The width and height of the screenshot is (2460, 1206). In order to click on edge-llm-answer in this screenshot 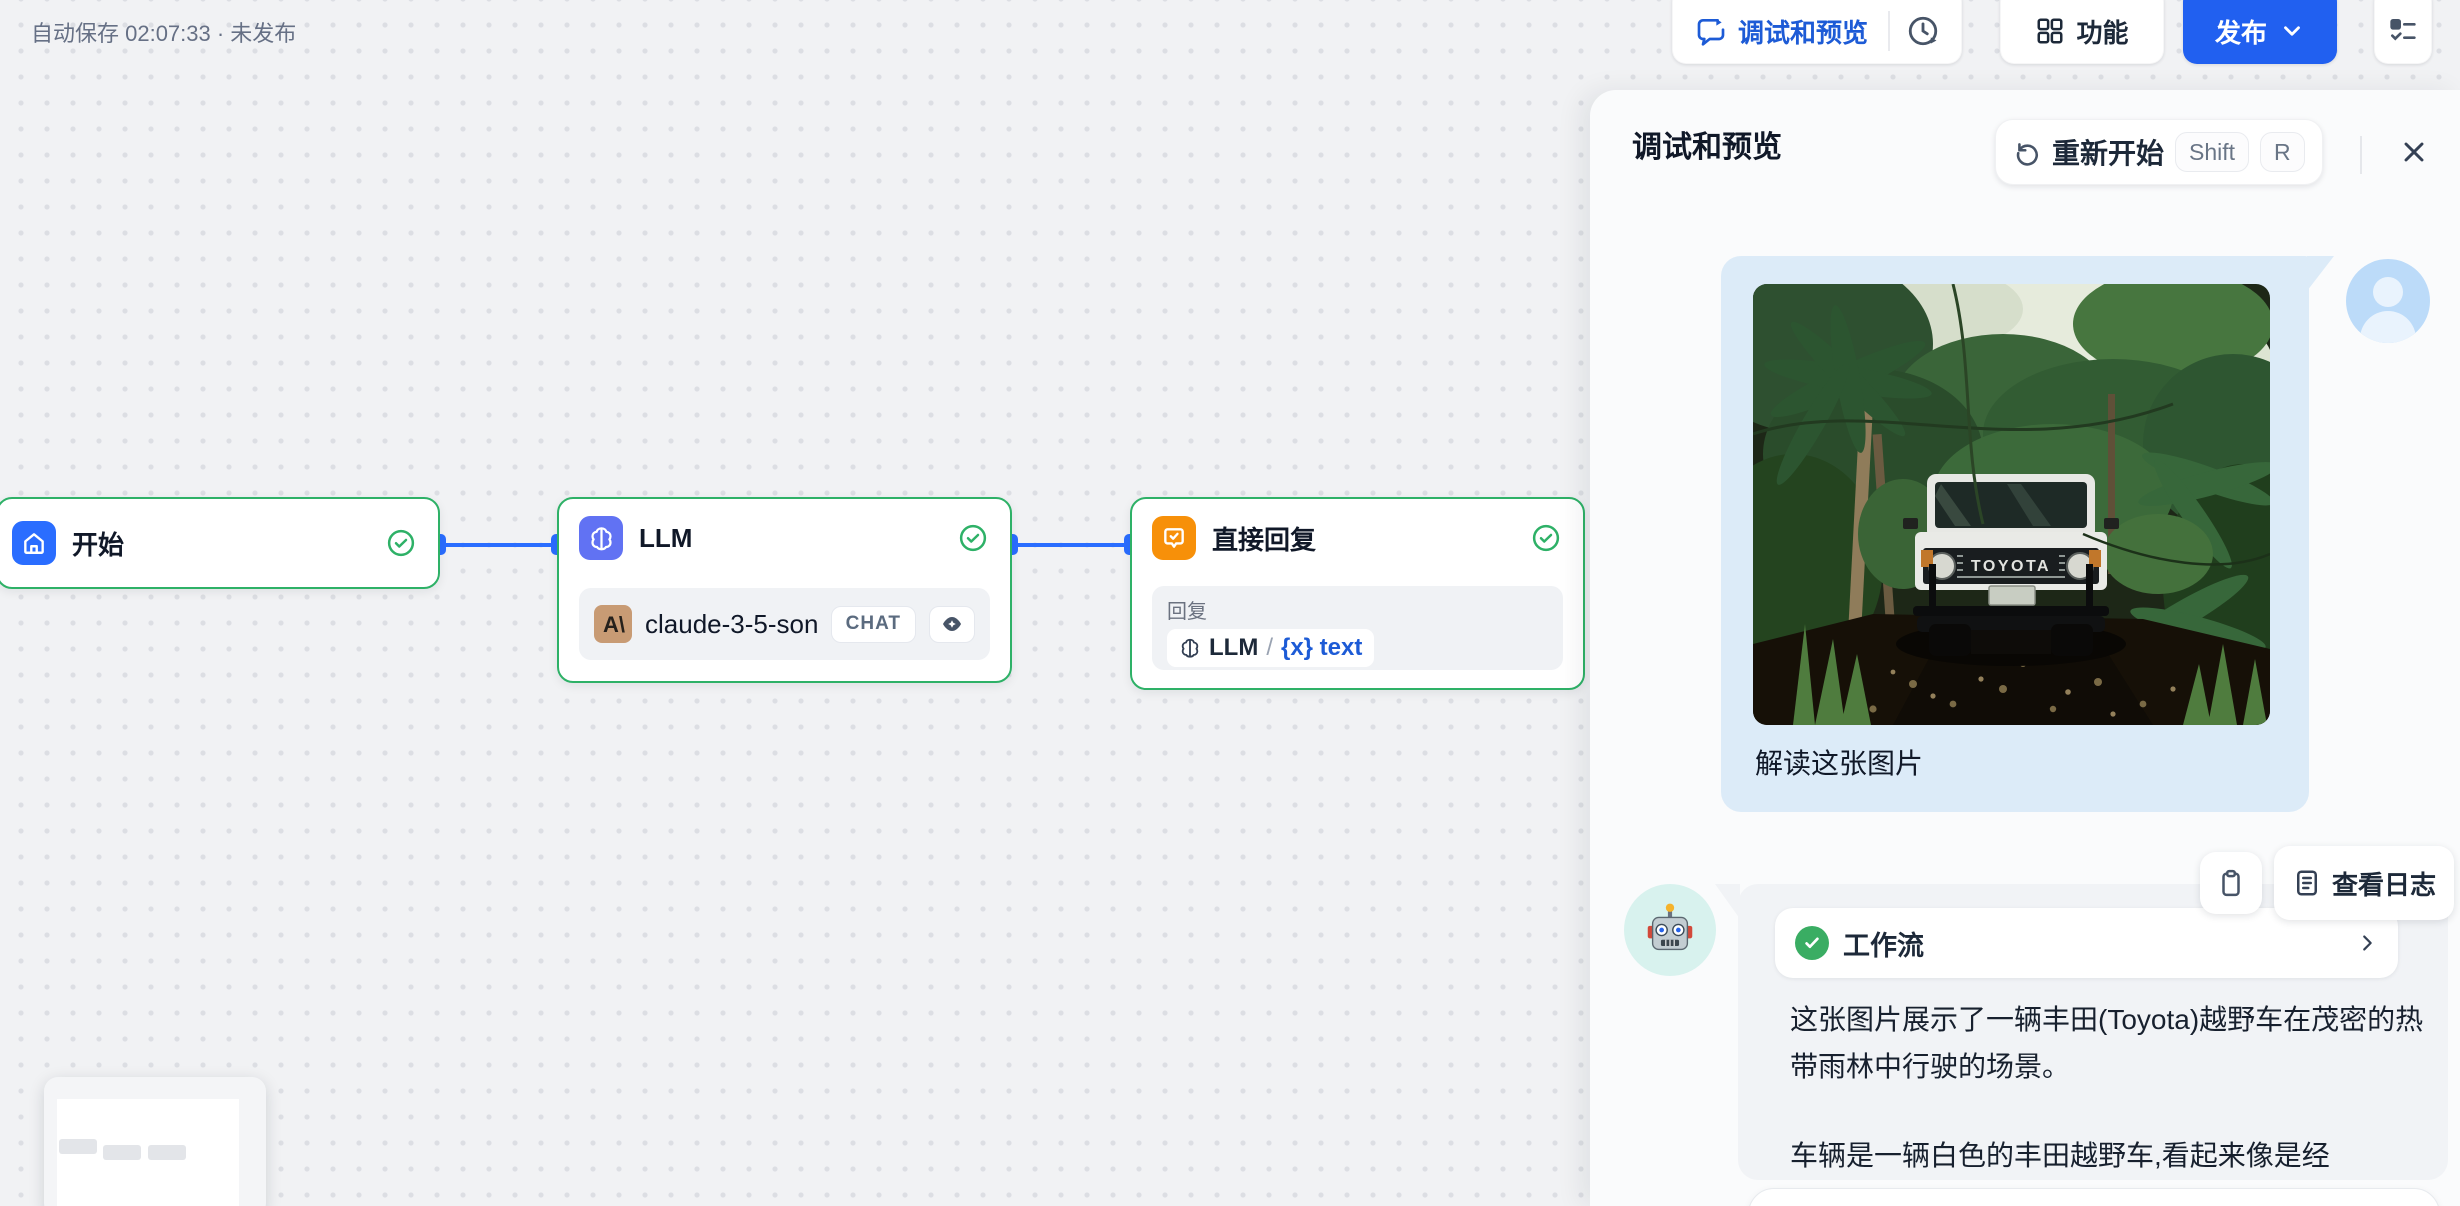, I will do `click(1071, 545)`.